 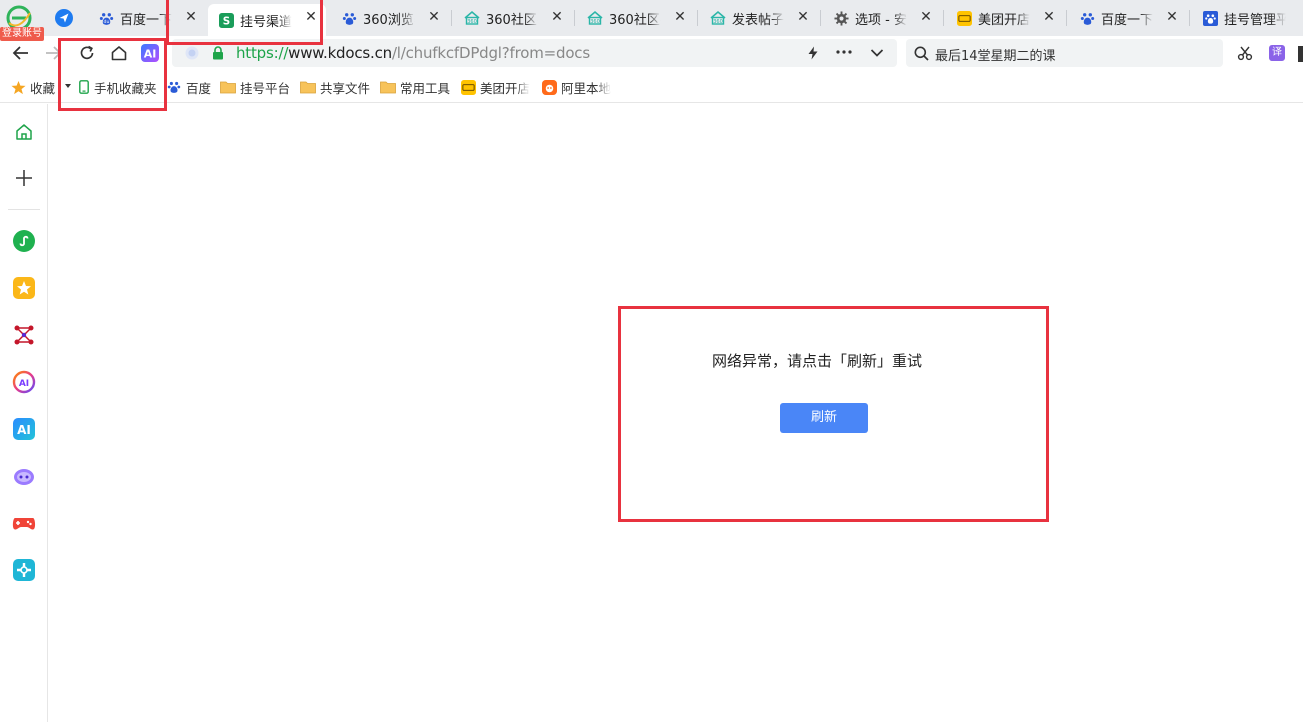 I want to click on sidebar-favorites, so click(x=24, y=288).